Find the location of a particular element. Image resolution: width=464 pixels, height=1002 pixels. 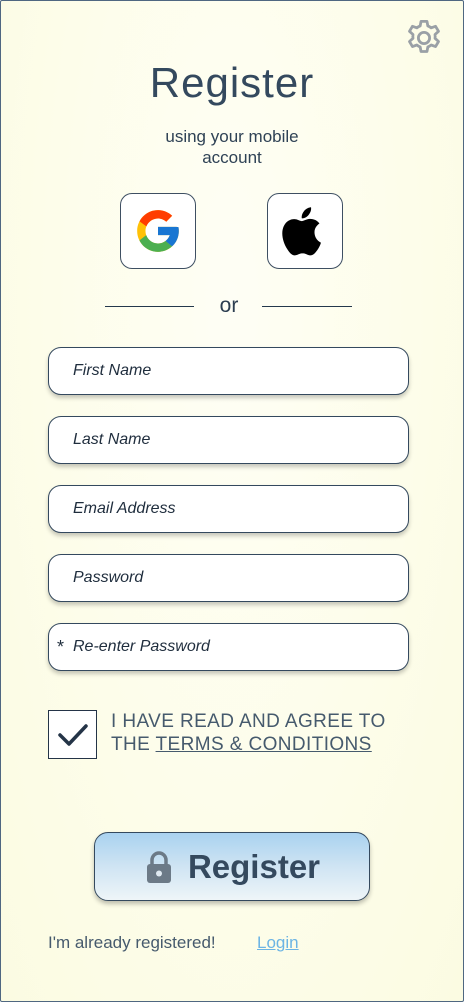

apple-icon is located at coordinates (301, 231).